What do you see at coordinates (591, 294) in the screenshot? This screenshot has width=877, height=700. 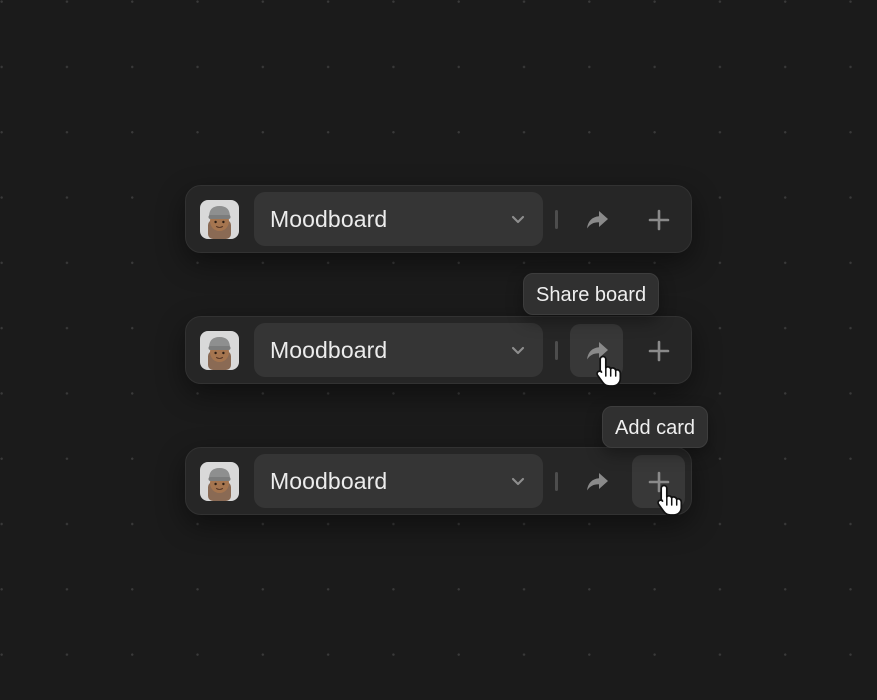 I see `share-board-tooltip: Share board` at bounding box center [591, 294].